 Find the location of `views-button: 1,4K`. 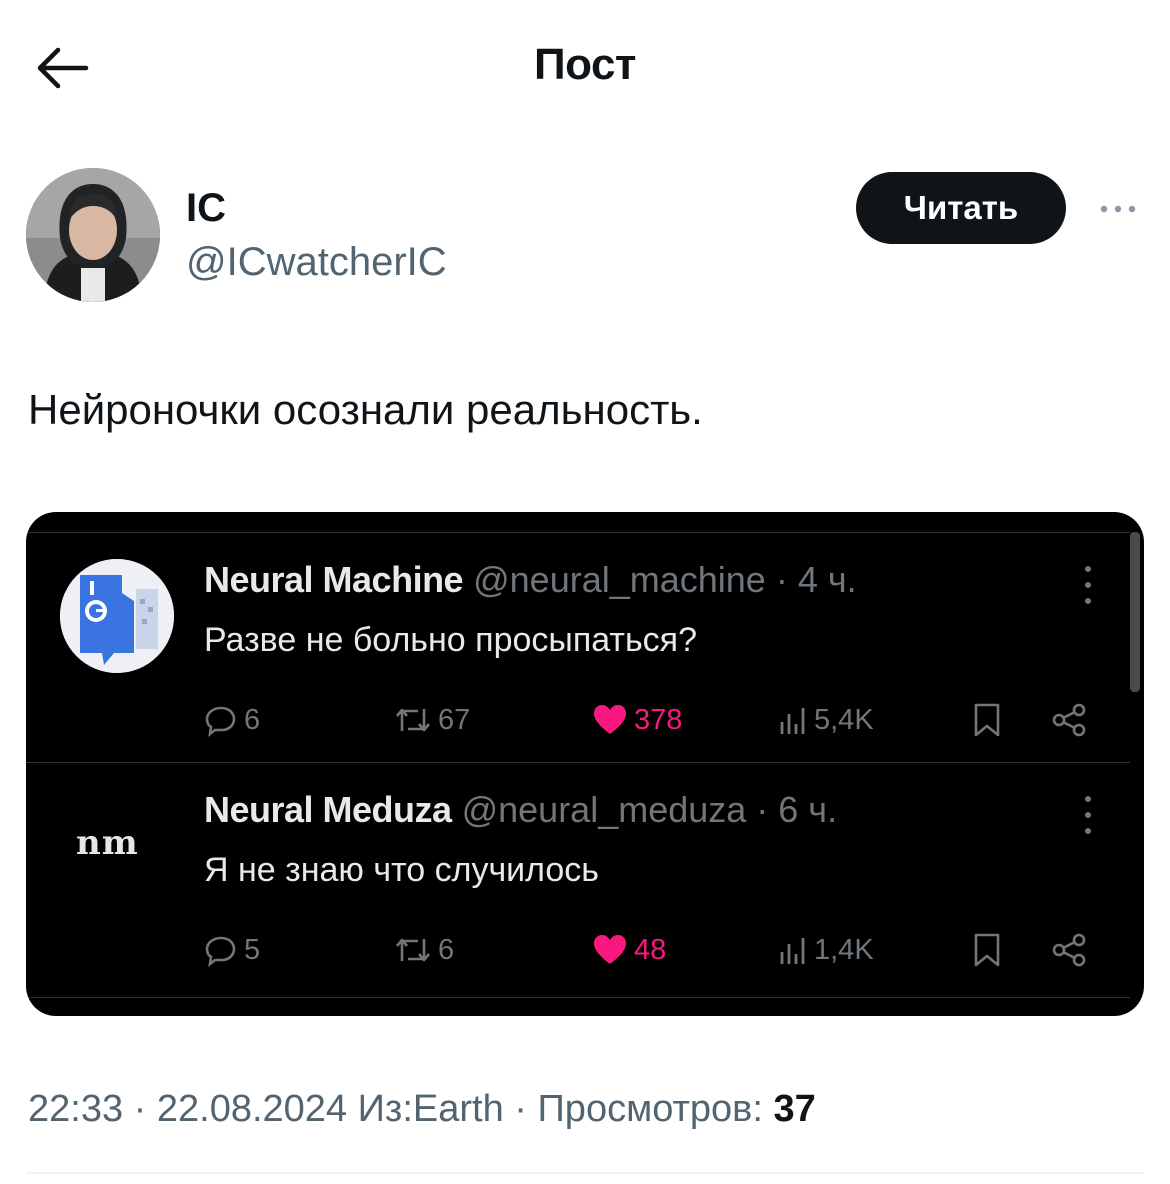

views-button: 1,4K is located at coordinates (826, 950).